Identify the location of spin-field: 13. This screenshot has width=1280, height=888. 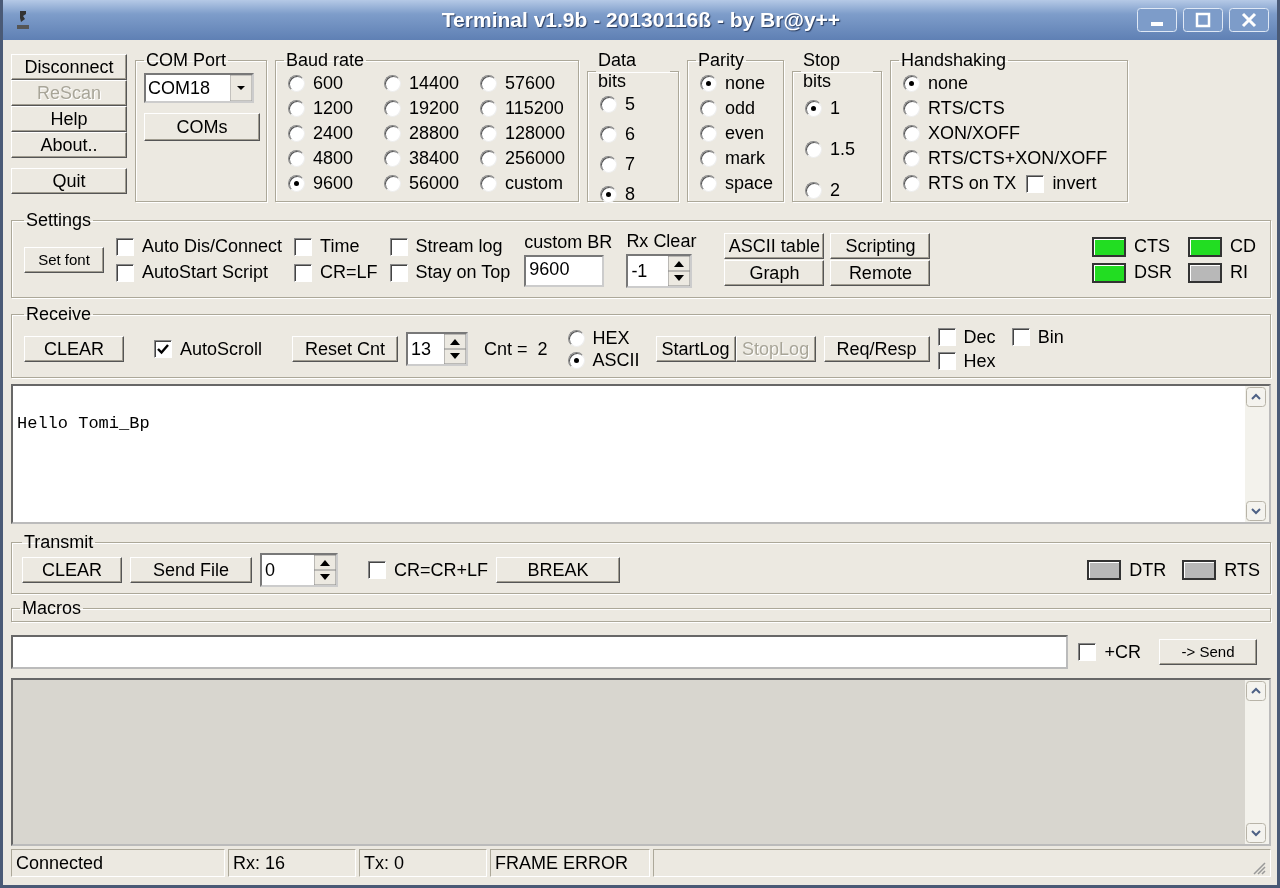
(437, 349).